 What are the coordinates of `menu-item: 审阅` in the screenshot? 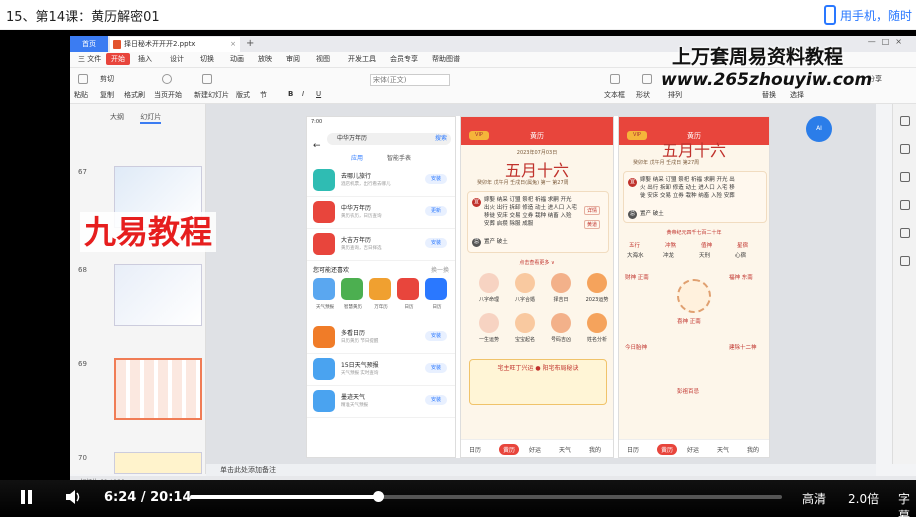 It's located at (293, 59).